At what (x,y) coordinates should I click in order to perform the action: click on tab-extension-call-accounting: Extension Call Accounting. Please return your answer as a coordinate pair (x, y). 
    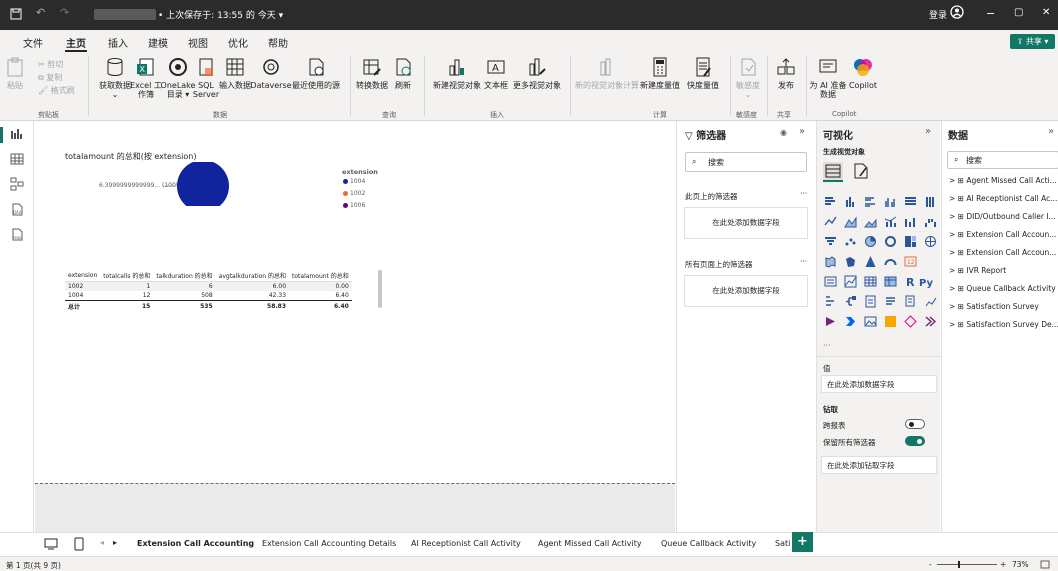
    Looking at the image, I should click on (195, 549).